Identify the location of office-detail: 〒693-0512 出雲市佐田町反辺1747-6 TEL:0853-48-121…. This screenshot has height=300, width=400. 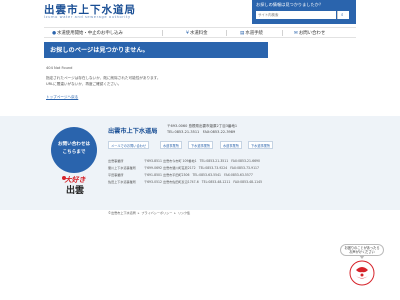
(203, 182).